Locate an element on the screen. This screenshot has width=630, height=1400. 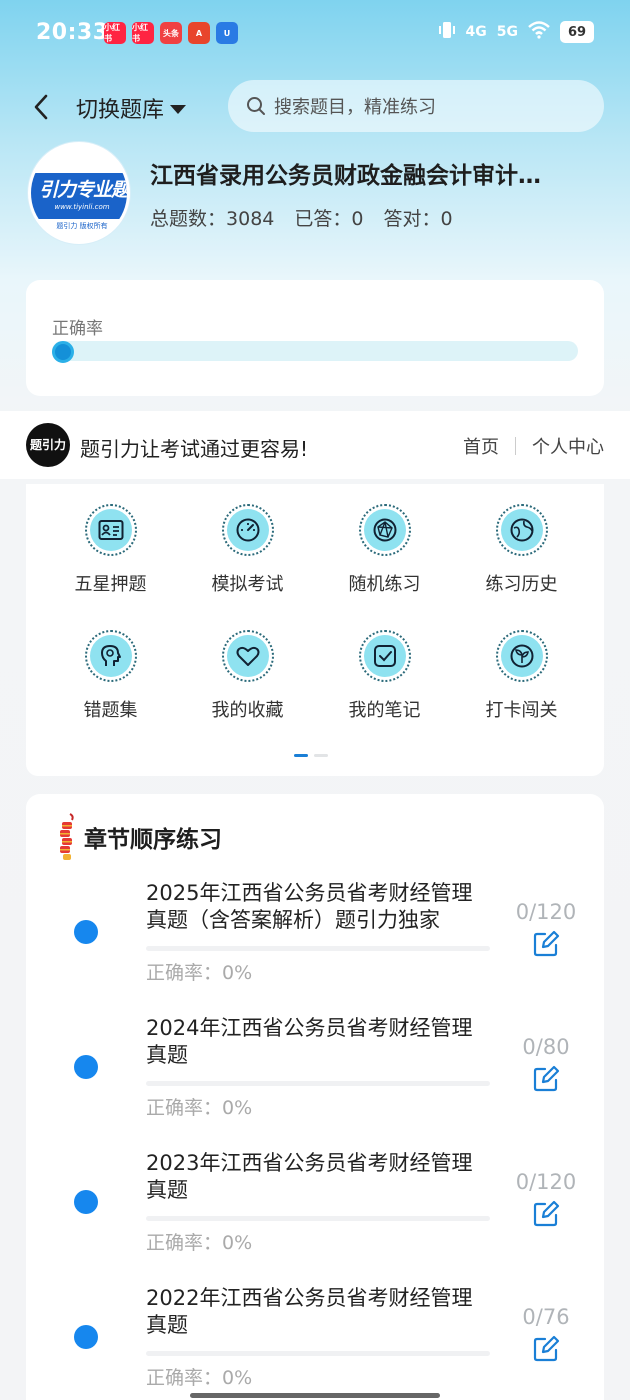
status-bar: 20:33 小红书 小红书 头条 A U 4G 5G 69 is located at coordinates (315, 34).